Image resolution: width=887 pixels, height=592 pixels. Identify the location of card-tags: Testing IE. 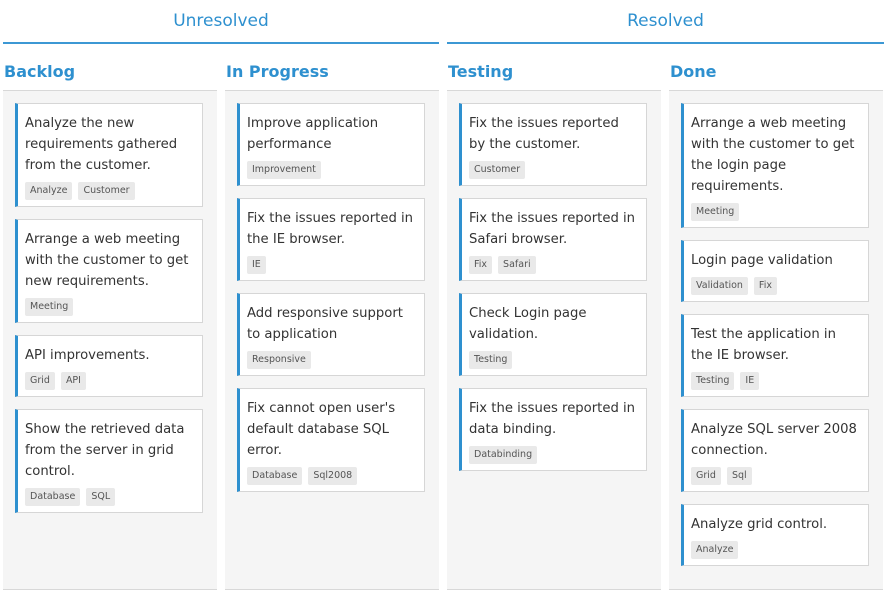
(775, 381).